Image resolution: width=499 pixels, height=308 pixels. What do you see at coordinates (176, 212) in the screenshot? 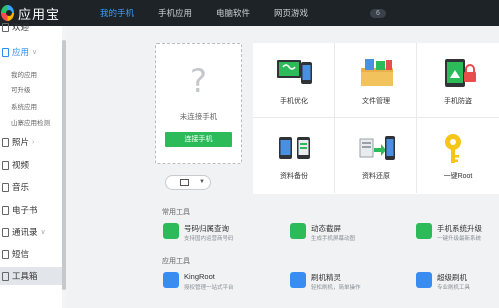
I see `common-tools-title: 常用工具` at bounding box center [176, 212].